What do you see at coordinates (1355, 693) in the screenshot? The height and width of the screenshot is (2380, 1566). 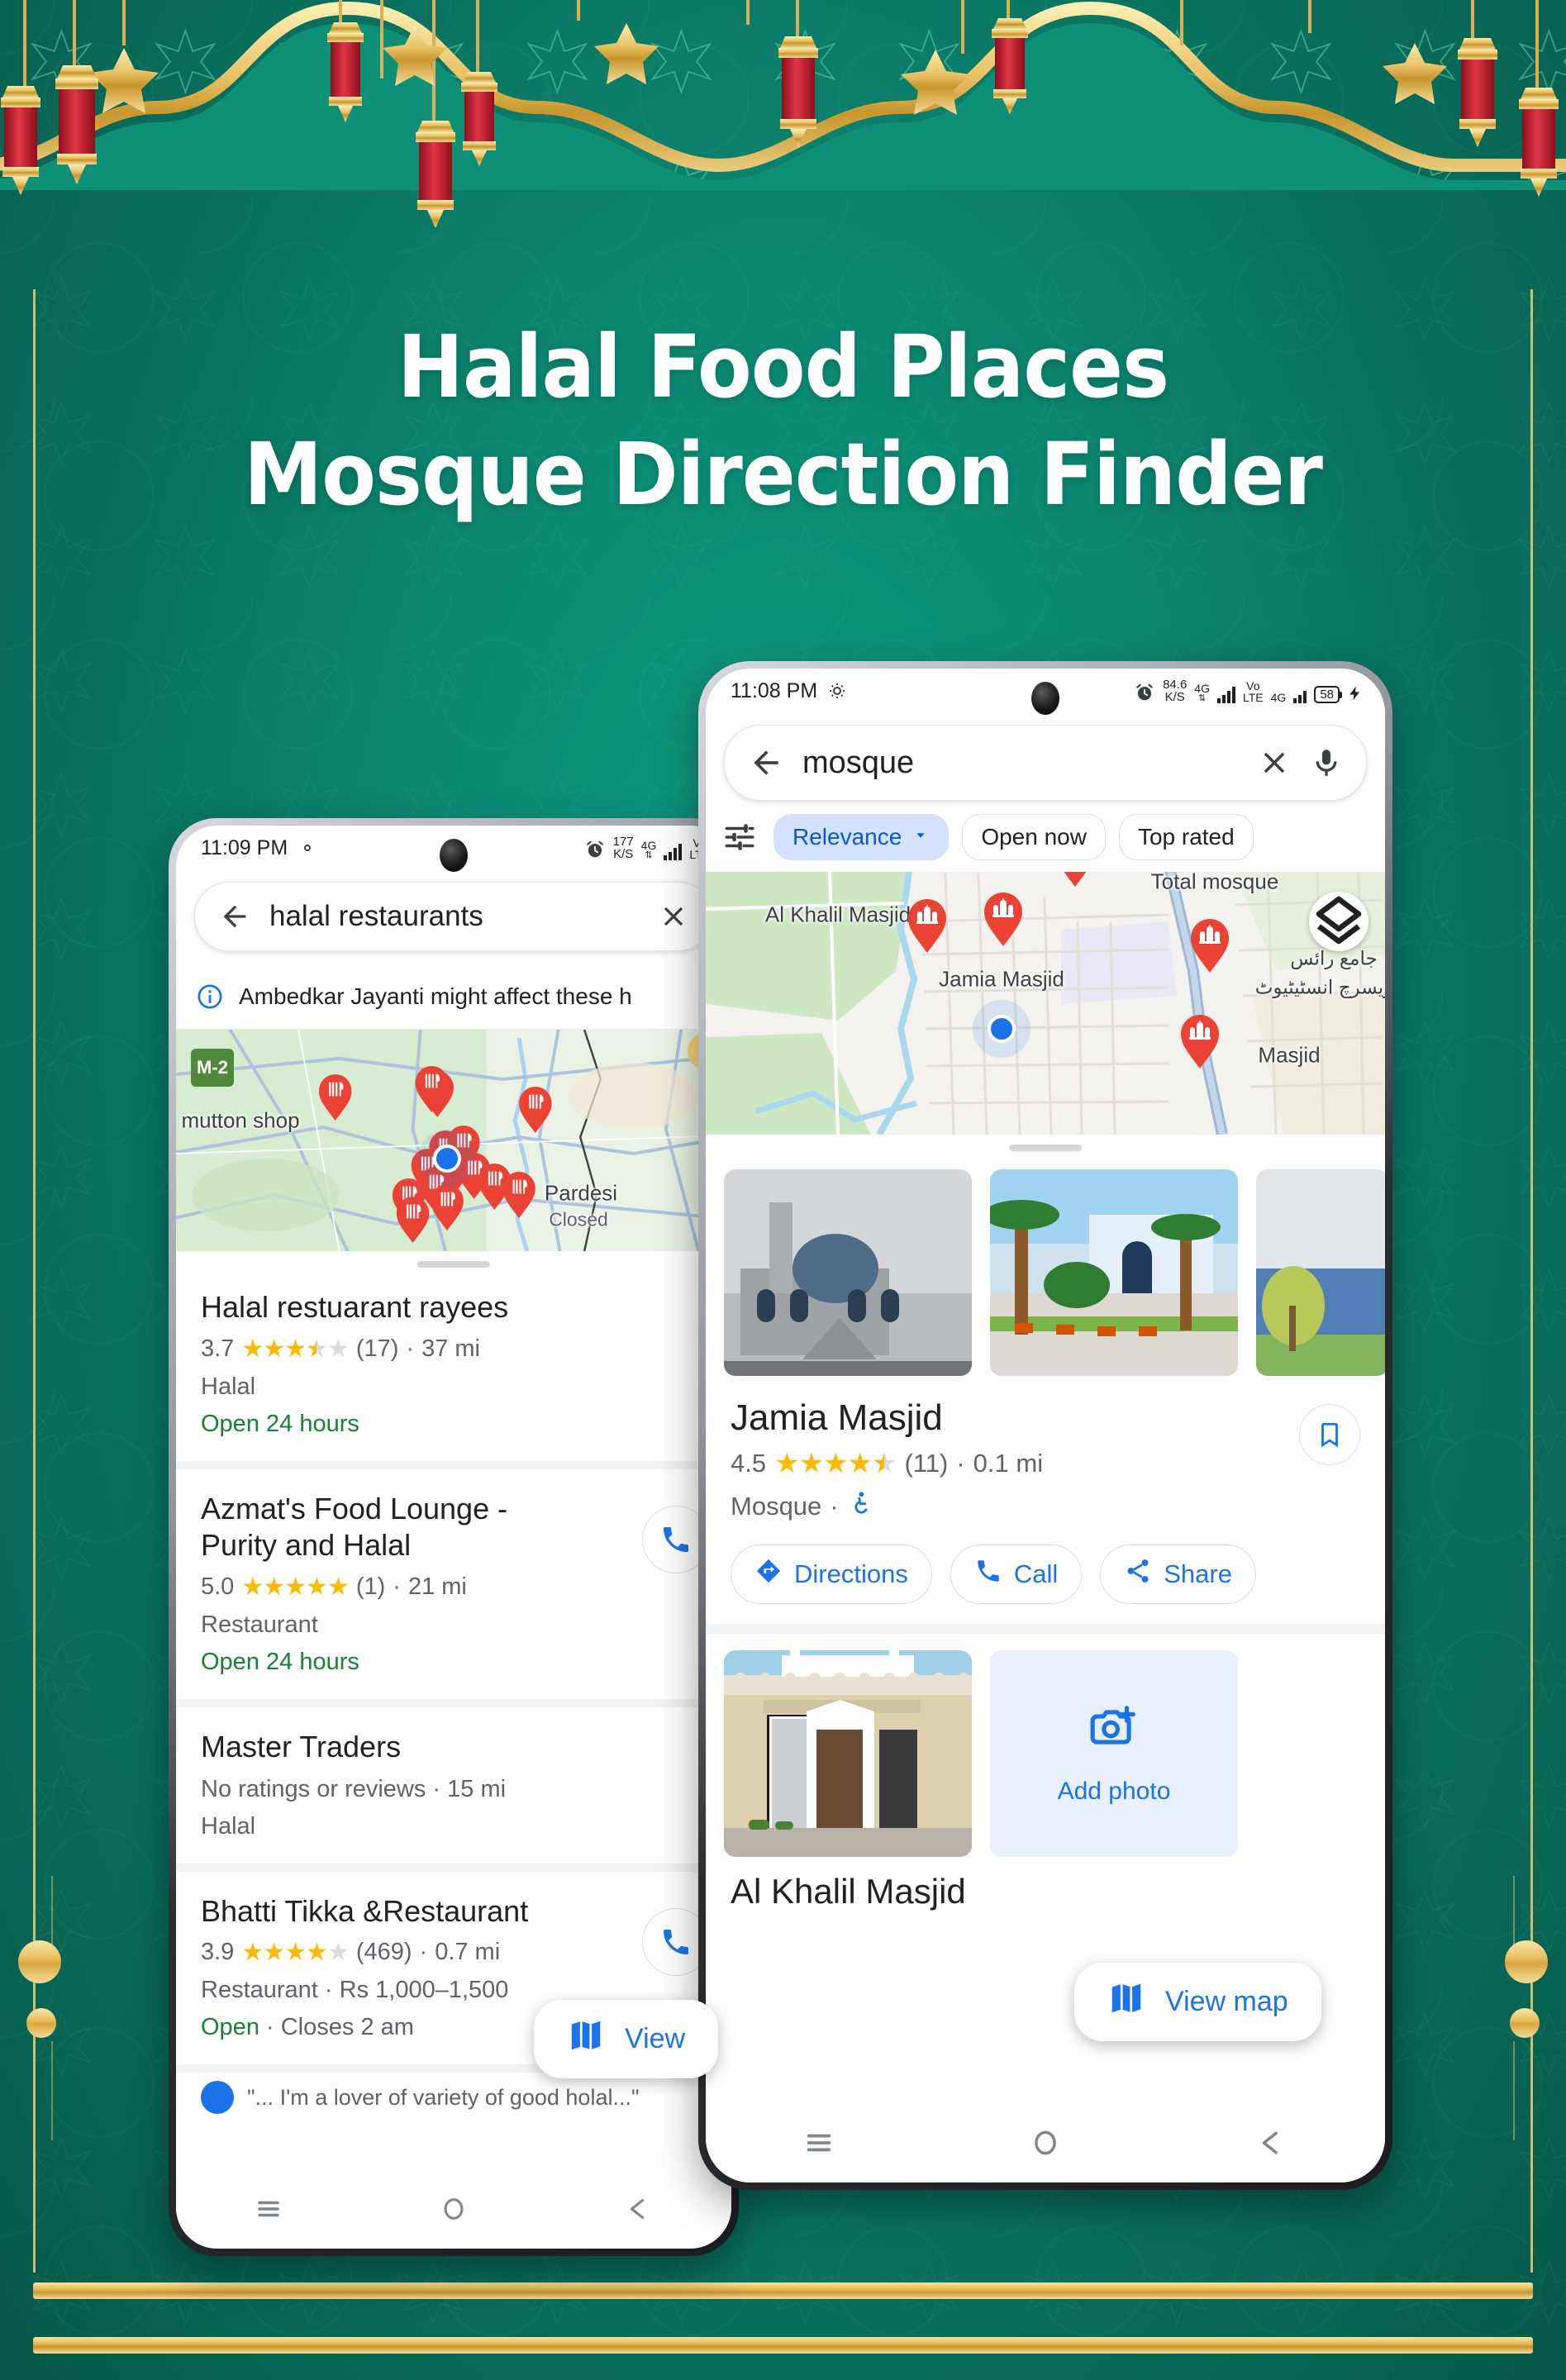 I see `bolt-icon` at bounding box center [1355, 693].